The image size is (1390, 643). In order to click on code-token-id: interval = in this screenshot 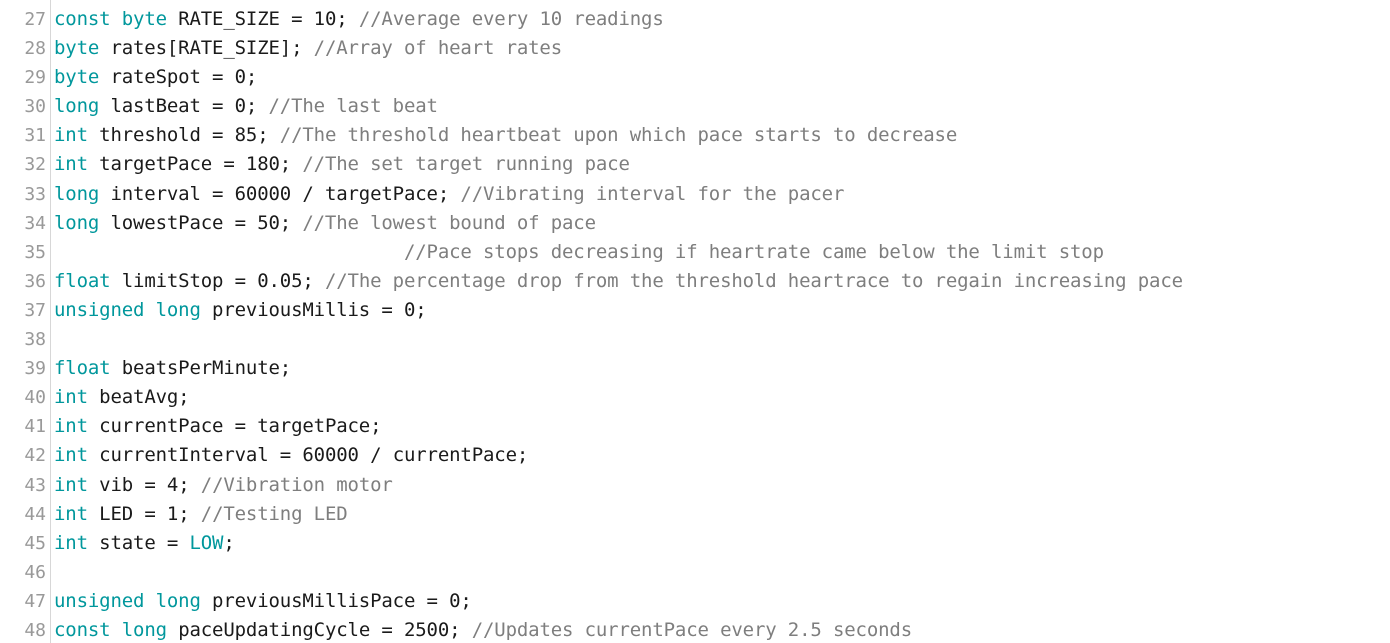, I will do `click(167, 193)`.